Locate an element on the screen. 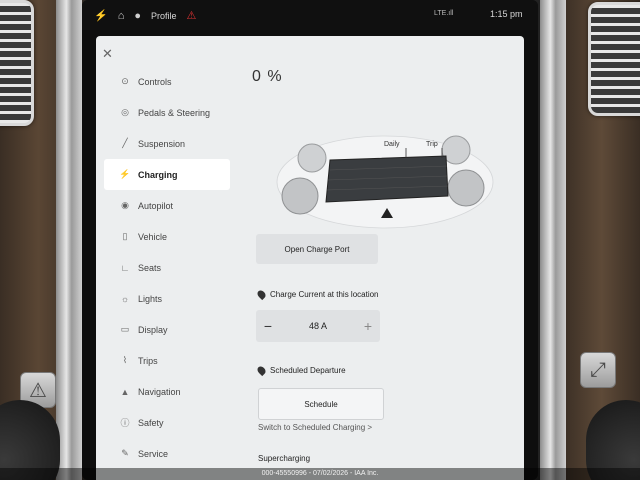 This screenshot has height=480, width=640. menu-item-label: Autopilot is located at coordinates (156, 205).